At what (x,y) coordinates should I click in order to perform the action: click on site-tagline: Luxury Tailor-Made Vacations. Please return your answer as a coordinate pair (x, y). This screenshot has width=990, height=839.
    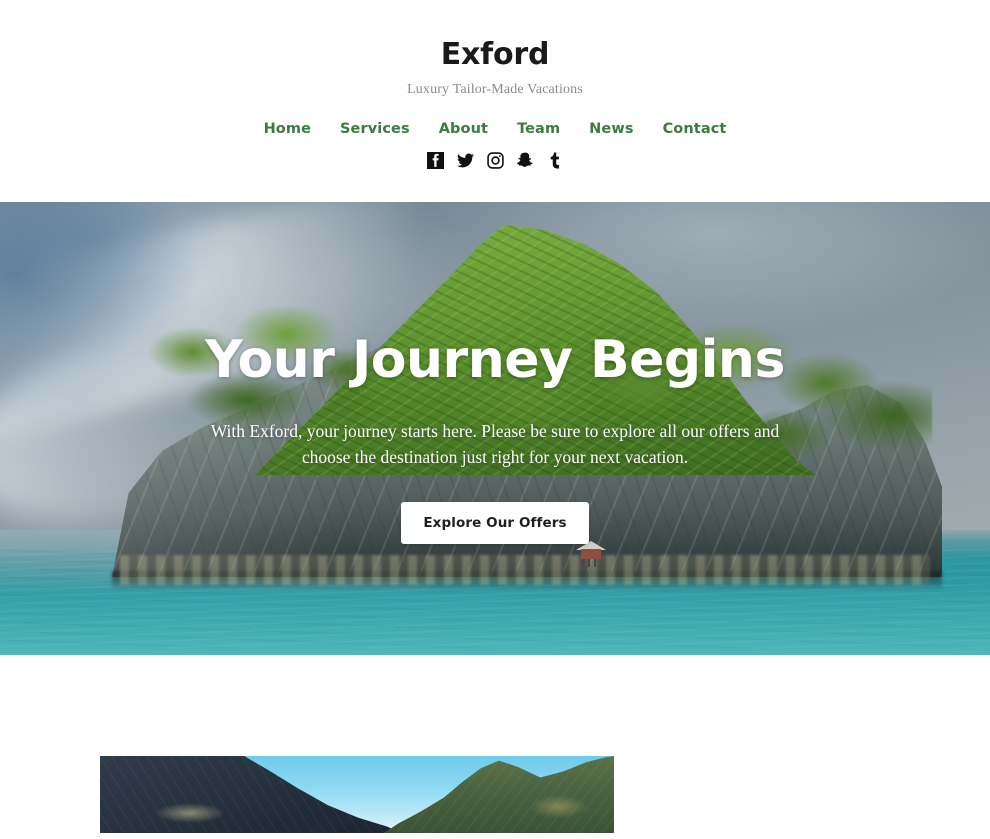
    Looking at the image, I should click on (495, 89).